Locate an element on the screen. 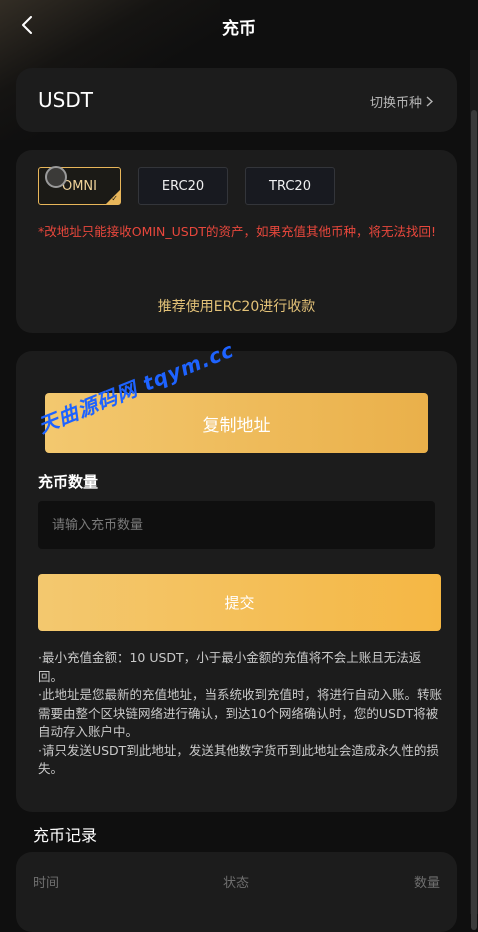  chain-label: OMNI is located at coordinates (79, 186).